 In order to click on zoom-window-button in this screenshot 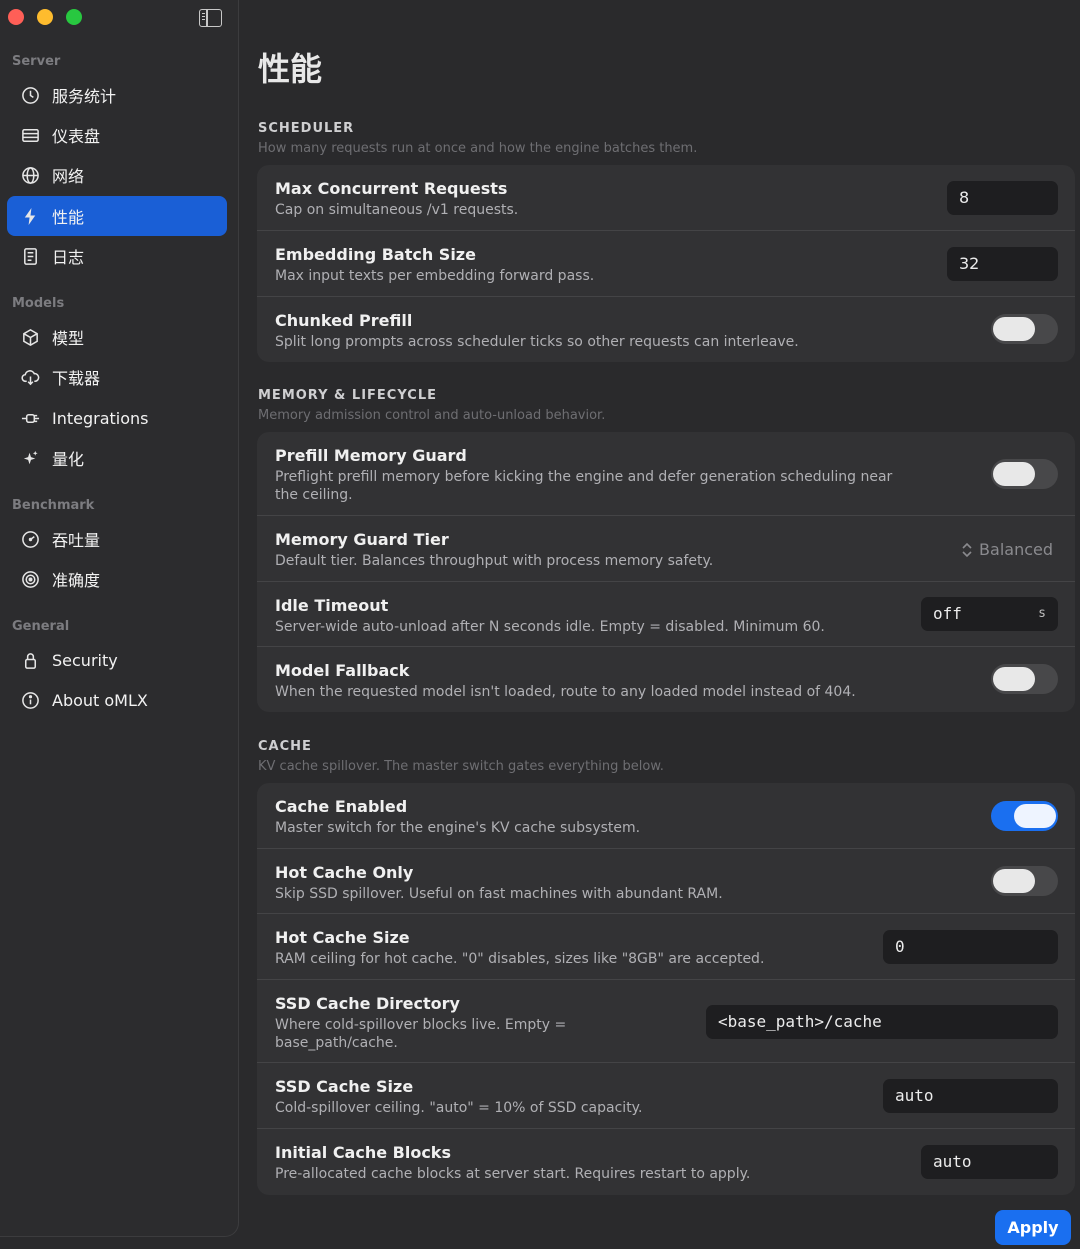, I will do `click(74, 17)`.